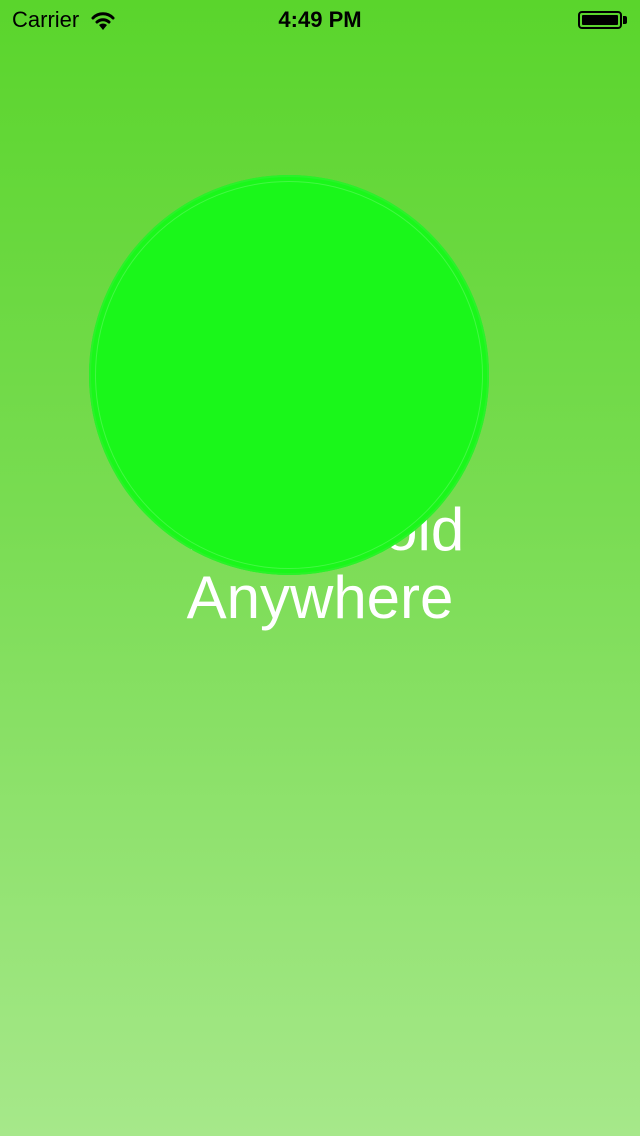  I want to click on battery-body, so click(600, 20).